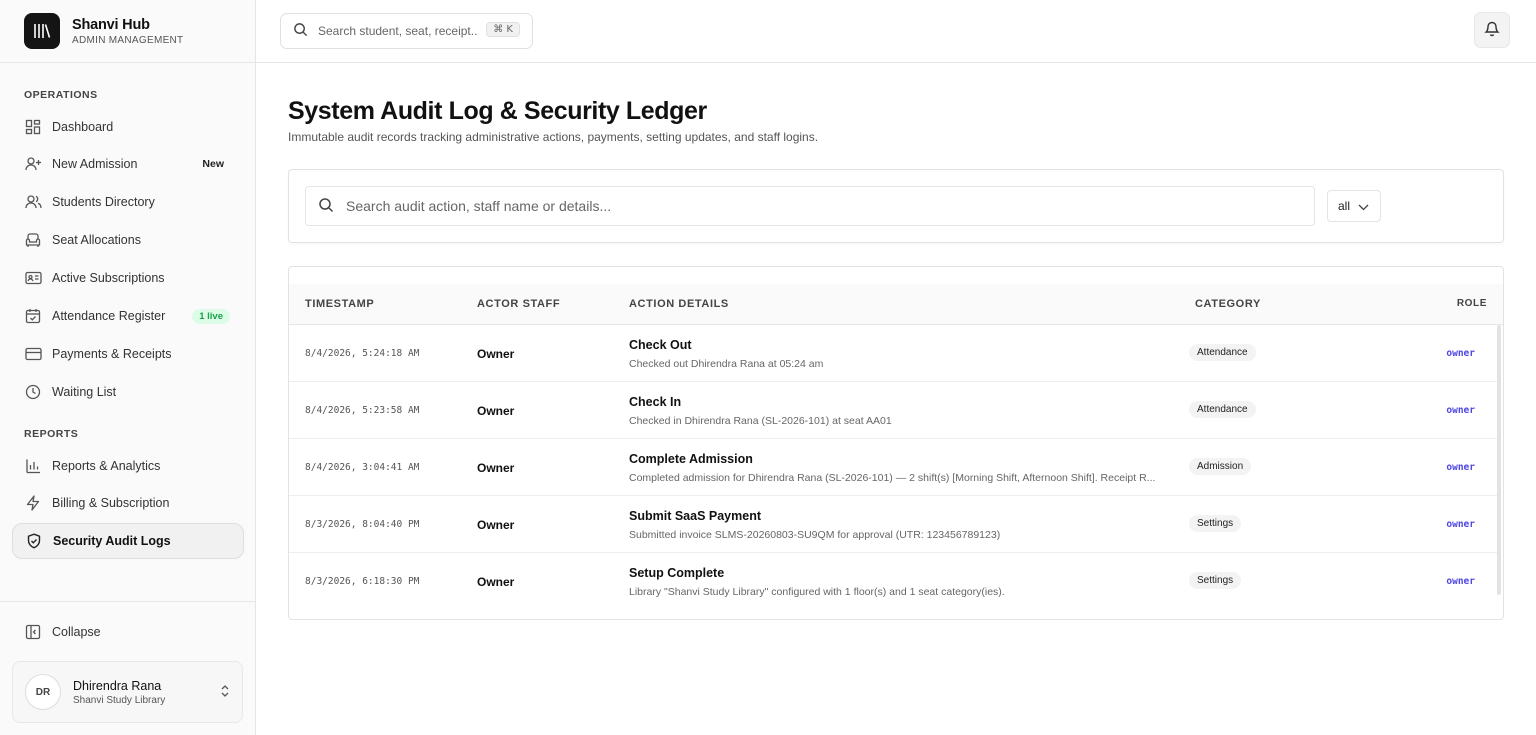 The height and width of the screenshot is (735, 1536). Describe the element at coordinates (691, 459) in the screenshot. I see `row-action-title: Complete Admission` at that location.